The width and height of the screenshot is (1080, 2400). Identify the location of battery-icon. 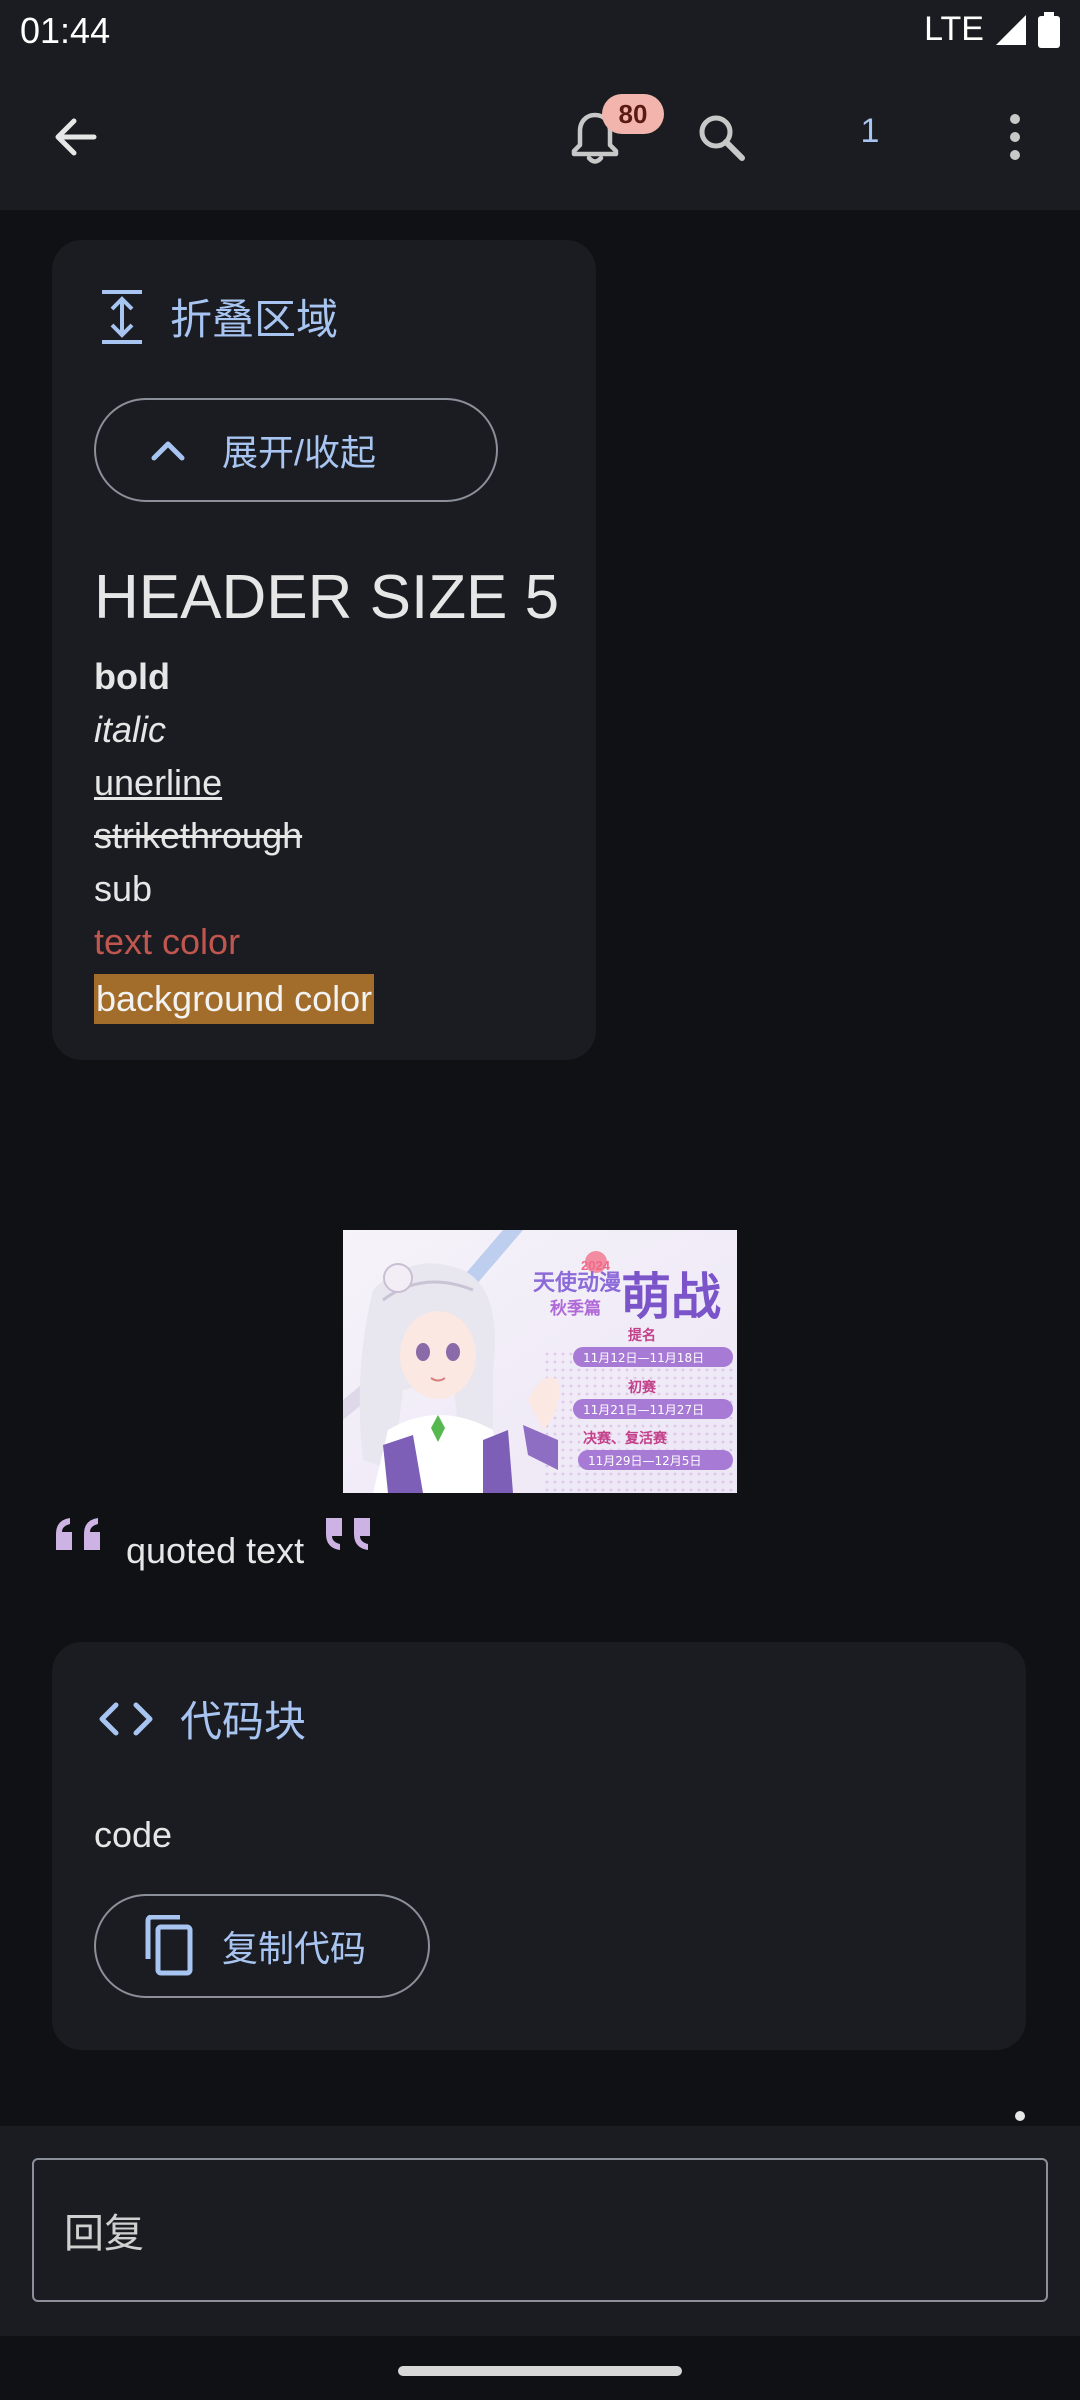
(1049, 29).